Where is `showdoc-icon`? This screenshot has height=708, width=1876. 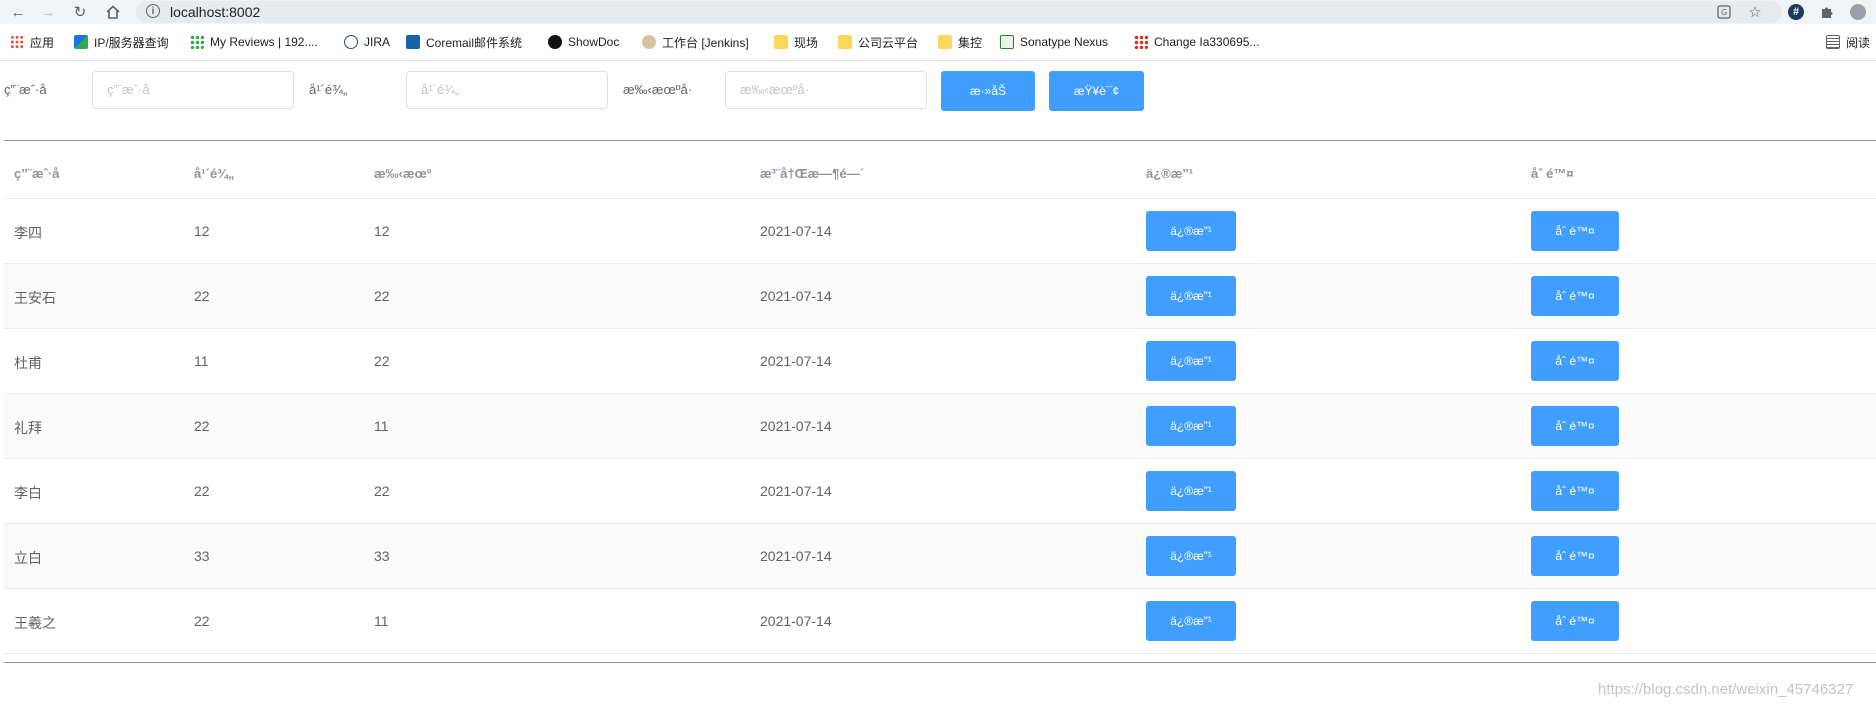
showdoc-icon is located at coordinates (555, 42).